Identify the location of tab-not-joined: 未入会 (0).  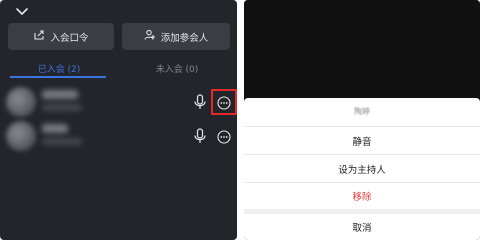
(177, 68).